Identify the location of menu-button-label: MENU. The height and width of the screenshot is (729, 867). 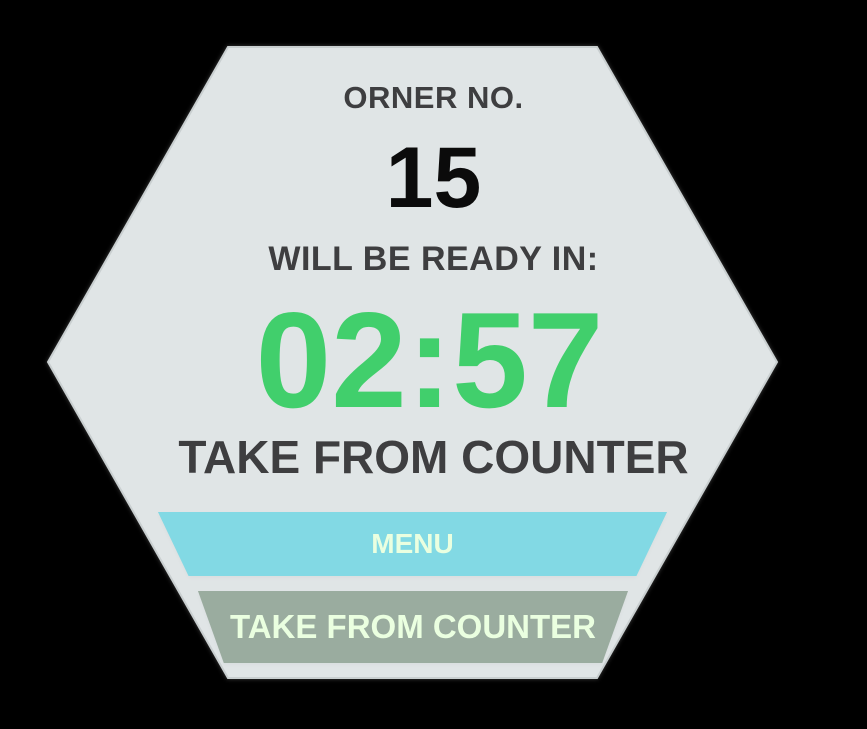
(412, 543).